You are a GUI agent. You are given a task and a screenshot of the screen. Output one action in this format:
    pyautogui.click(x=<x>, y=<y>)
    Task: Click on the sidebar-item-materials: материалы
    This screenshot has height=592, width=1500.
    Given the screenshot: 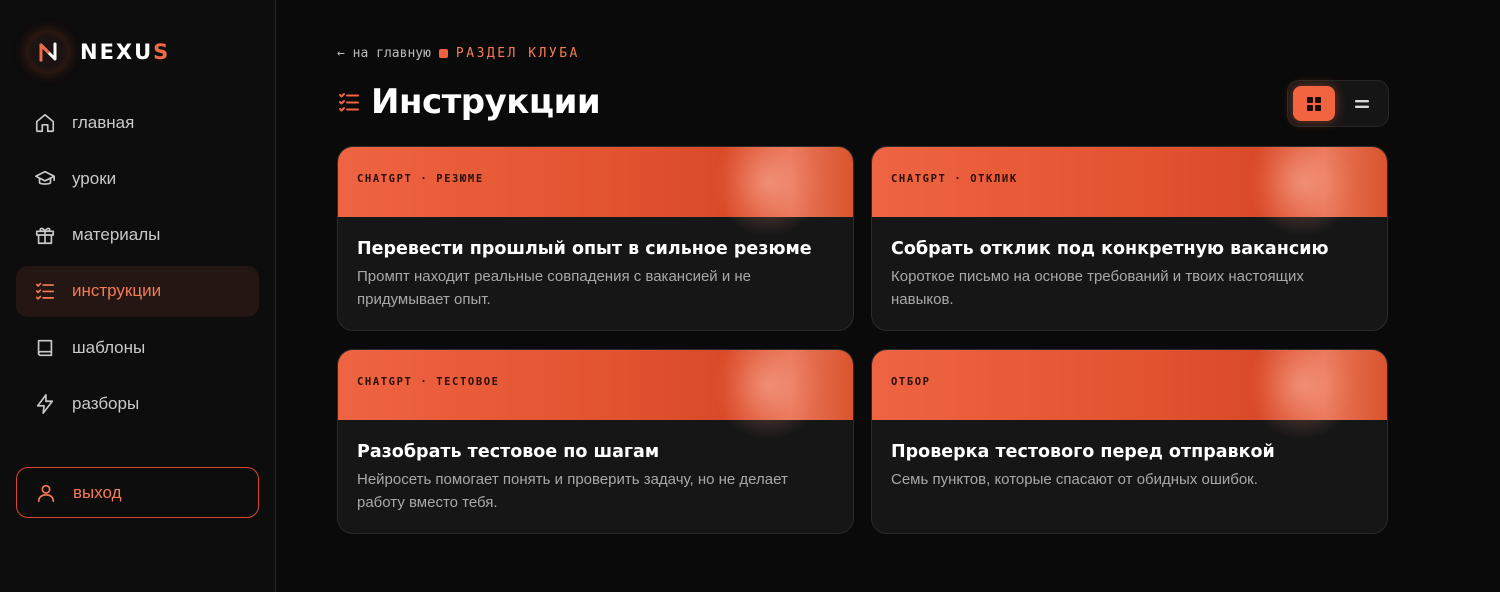 What is the action you would take?
    pyautogui.click(x=137, y=235)
    